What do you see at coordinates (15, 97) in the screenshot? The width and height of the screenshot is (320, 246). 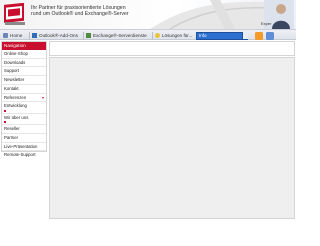 I see `sidebar-item-label: Referenzen` at bounding box center [15, 97].